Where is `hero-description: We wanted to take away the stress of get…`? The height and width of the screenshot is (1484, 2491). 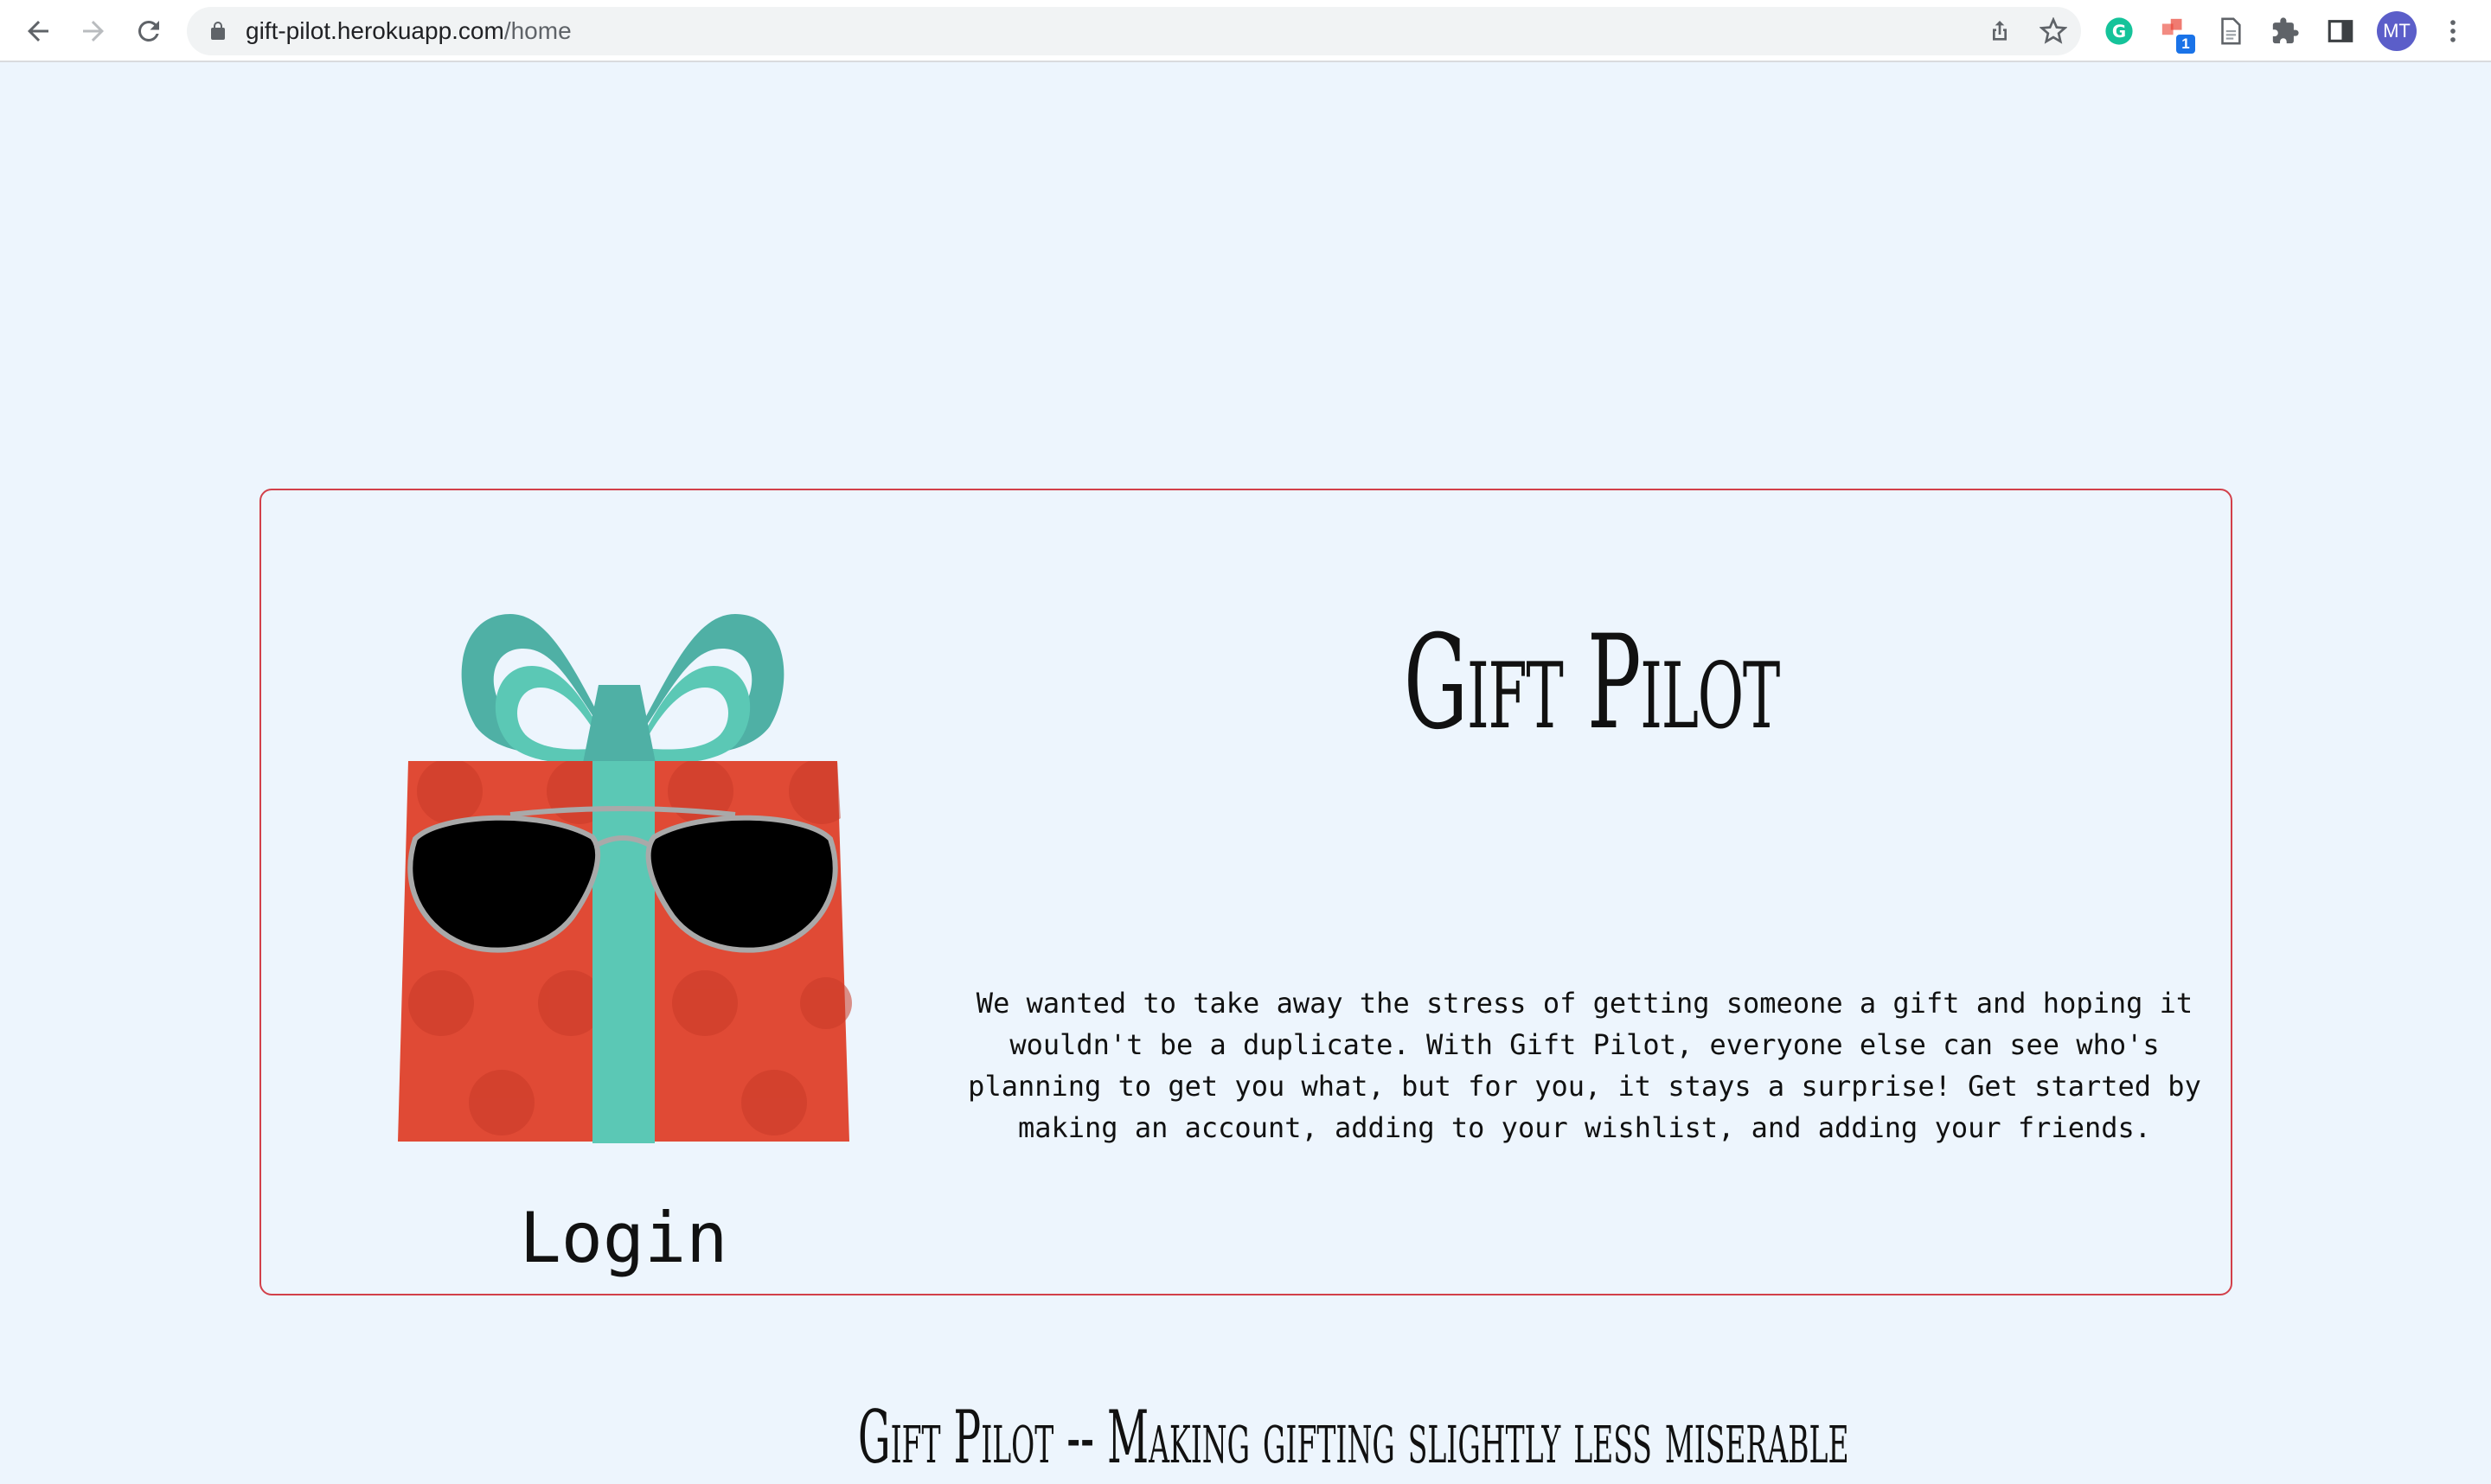 hero-description: We wanted to take away the stress of get… is located at coordinates (1584, 1065).